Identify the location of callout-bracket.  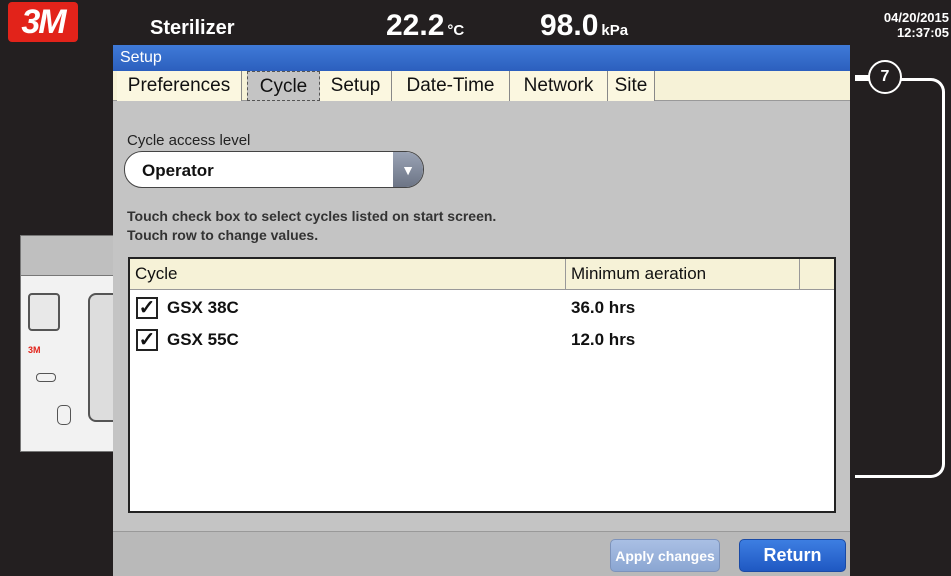
(900, 278).